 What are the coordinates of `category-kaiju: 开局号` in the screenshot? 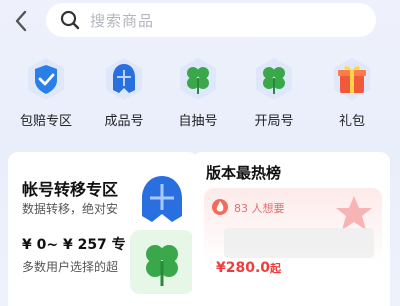 It's located at (274, 92).